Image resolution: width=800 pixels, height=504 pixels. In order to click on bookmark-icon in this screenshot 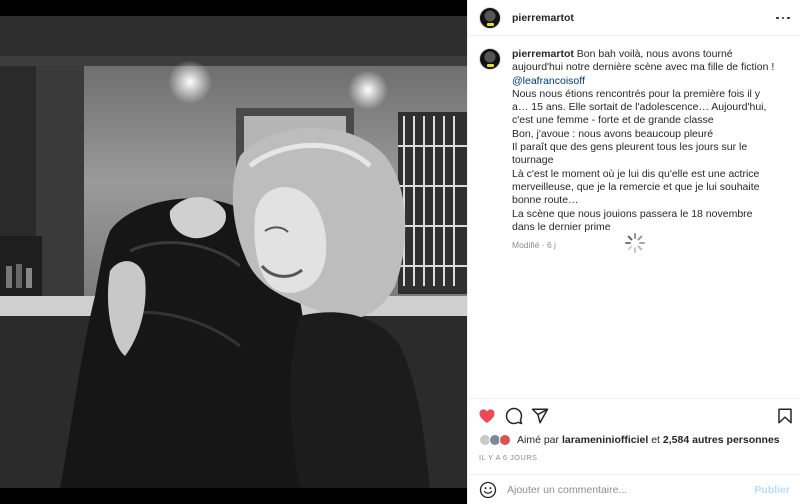, I will do `click(785, 416)`.